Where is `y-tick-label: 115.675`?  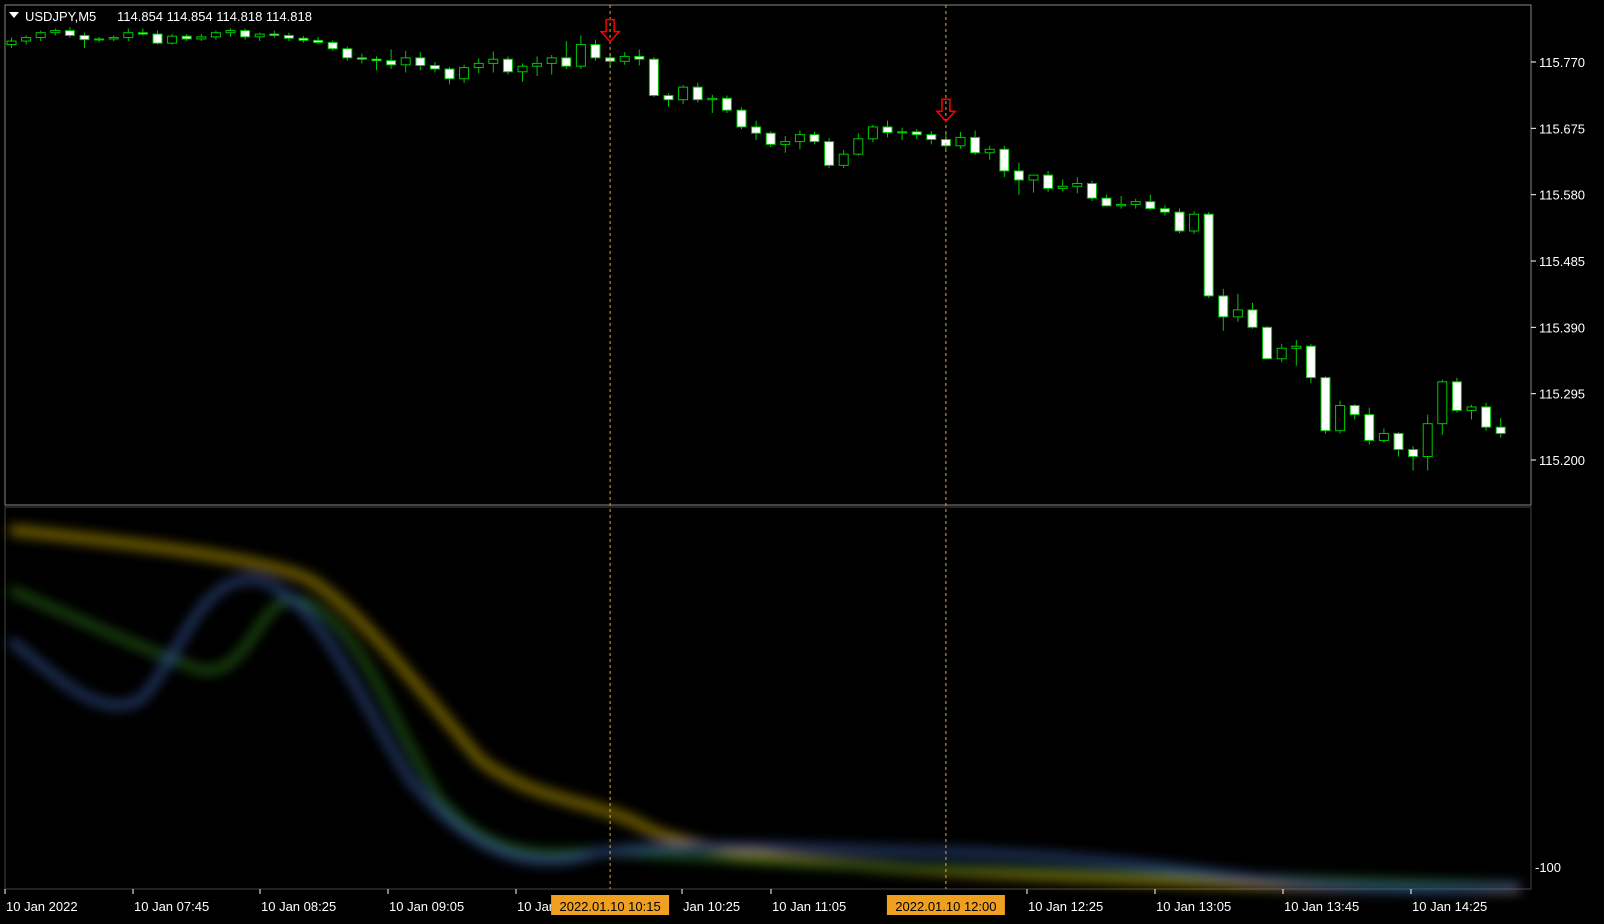
y-tick-label: 115.675 is located at coordinates (1562, 128).